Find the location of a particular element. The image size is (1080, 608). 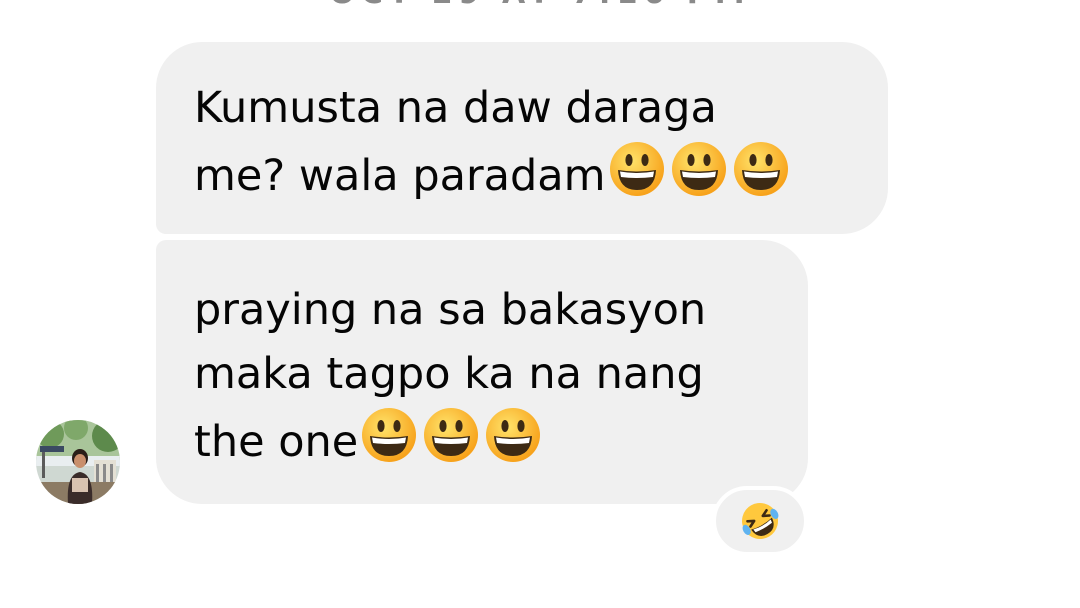

message-text: the one is located at coordinates (276, 442).